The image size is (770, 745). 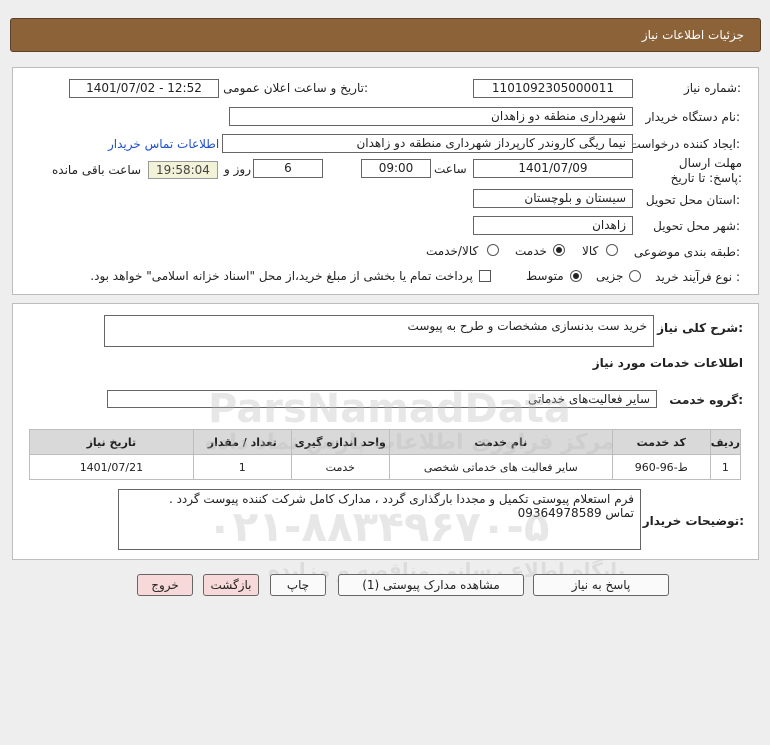 I want to click on category-radio-service, so click(x=559, y=250).